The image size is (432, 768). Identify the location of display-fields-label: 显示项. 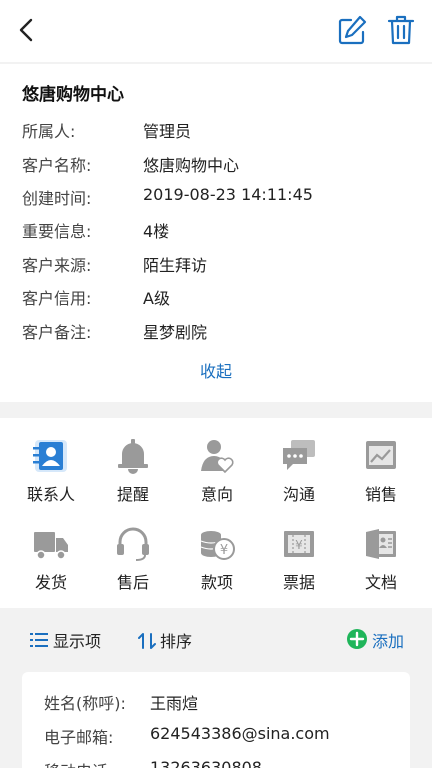
(77, 641).